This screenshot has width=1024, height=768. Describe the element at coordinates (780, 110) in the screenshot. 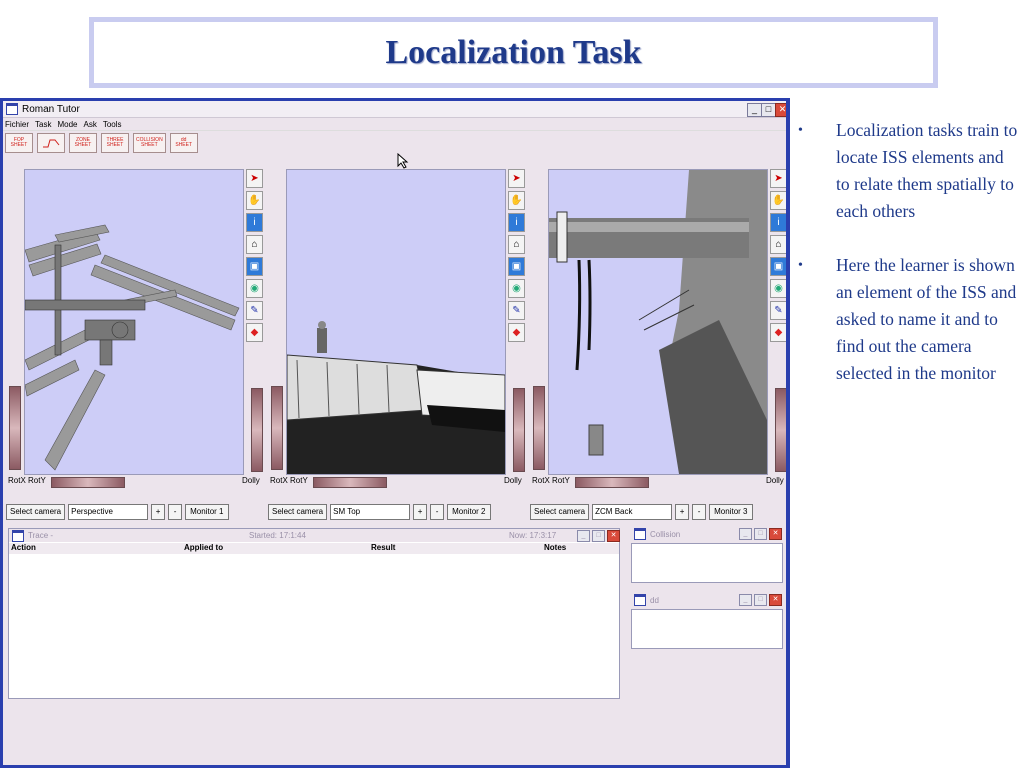

I see `close-button: ✕` at that location.